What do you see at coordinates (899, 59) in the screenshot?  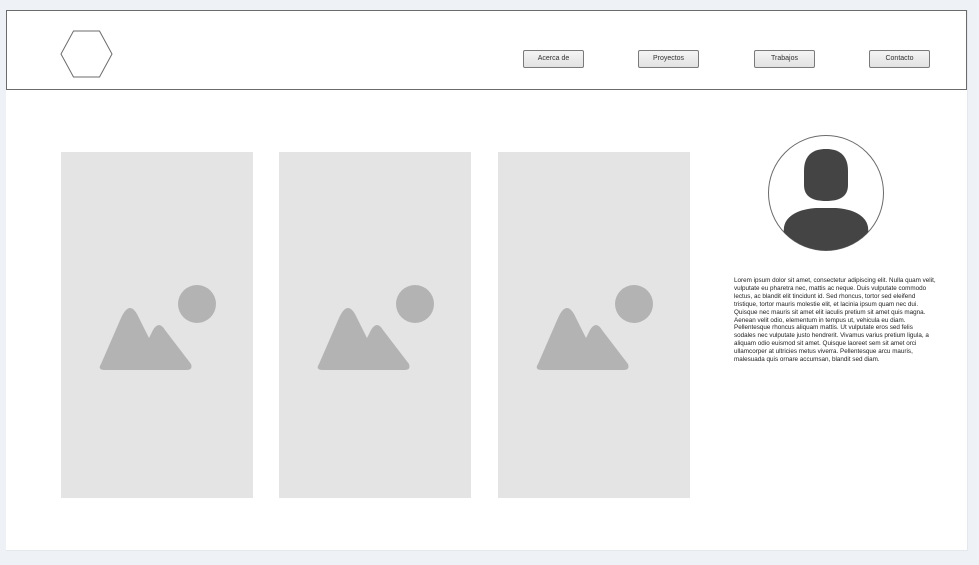 I see `nav-button-contacto: Contacto` at bounding box center [899, 59].